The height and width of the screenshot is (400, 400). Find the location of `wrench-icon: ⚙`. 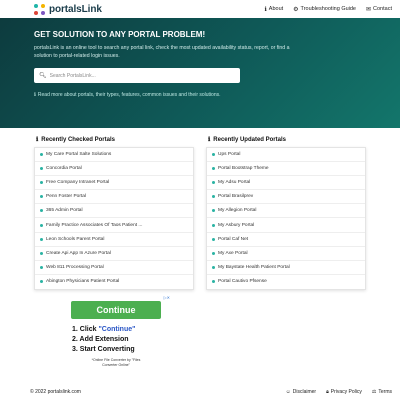

wrench-icon: ⚙ is located at coordinates (296, 9).